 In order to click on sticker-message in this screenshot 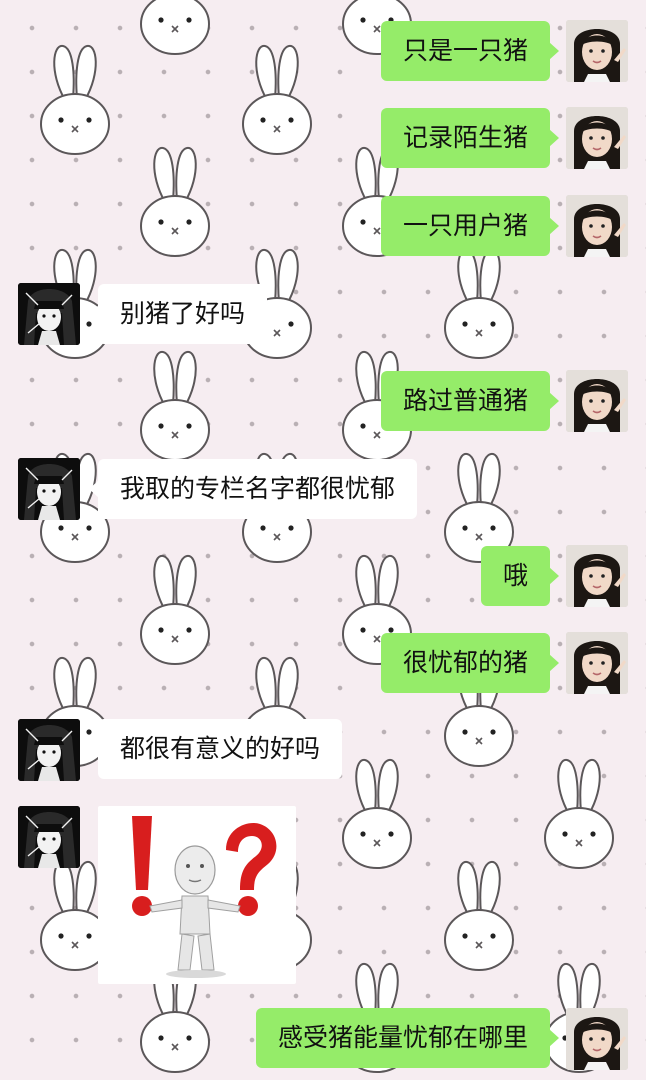, I will do `click(197, 895)`.